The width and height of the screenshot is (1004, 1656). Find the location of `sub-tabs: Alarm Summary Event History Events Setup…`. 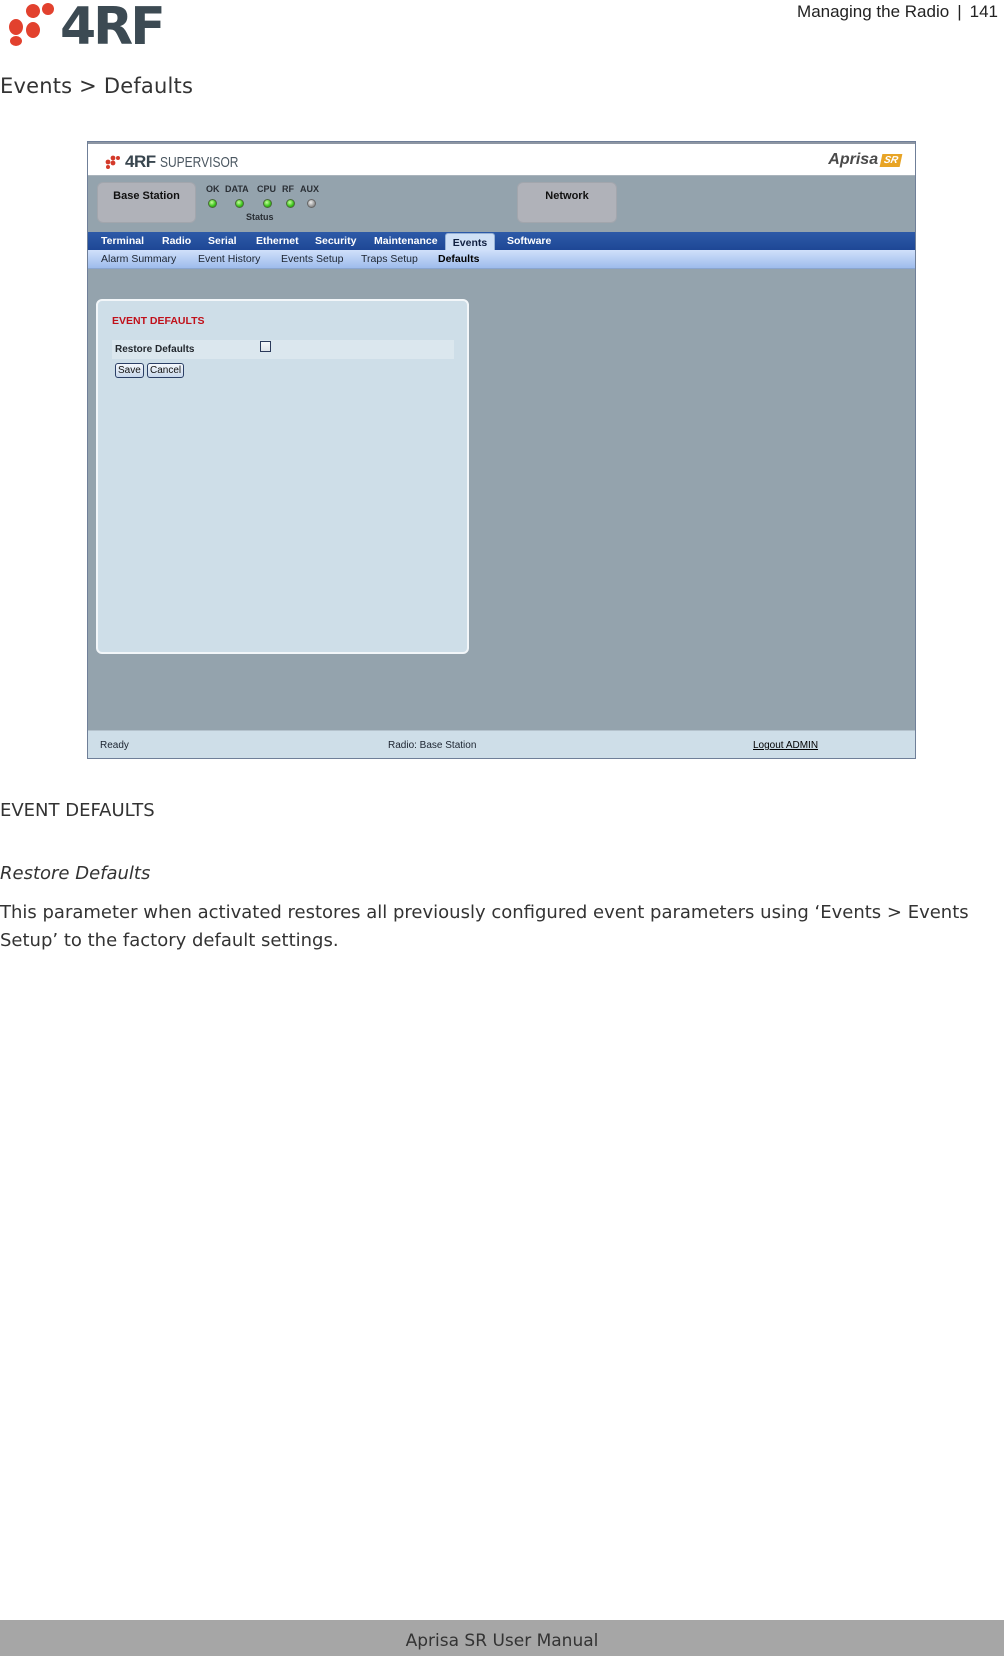

sub-tabs: Alarm Summary Event History Events Setup… is located at coordinates (501, 259).